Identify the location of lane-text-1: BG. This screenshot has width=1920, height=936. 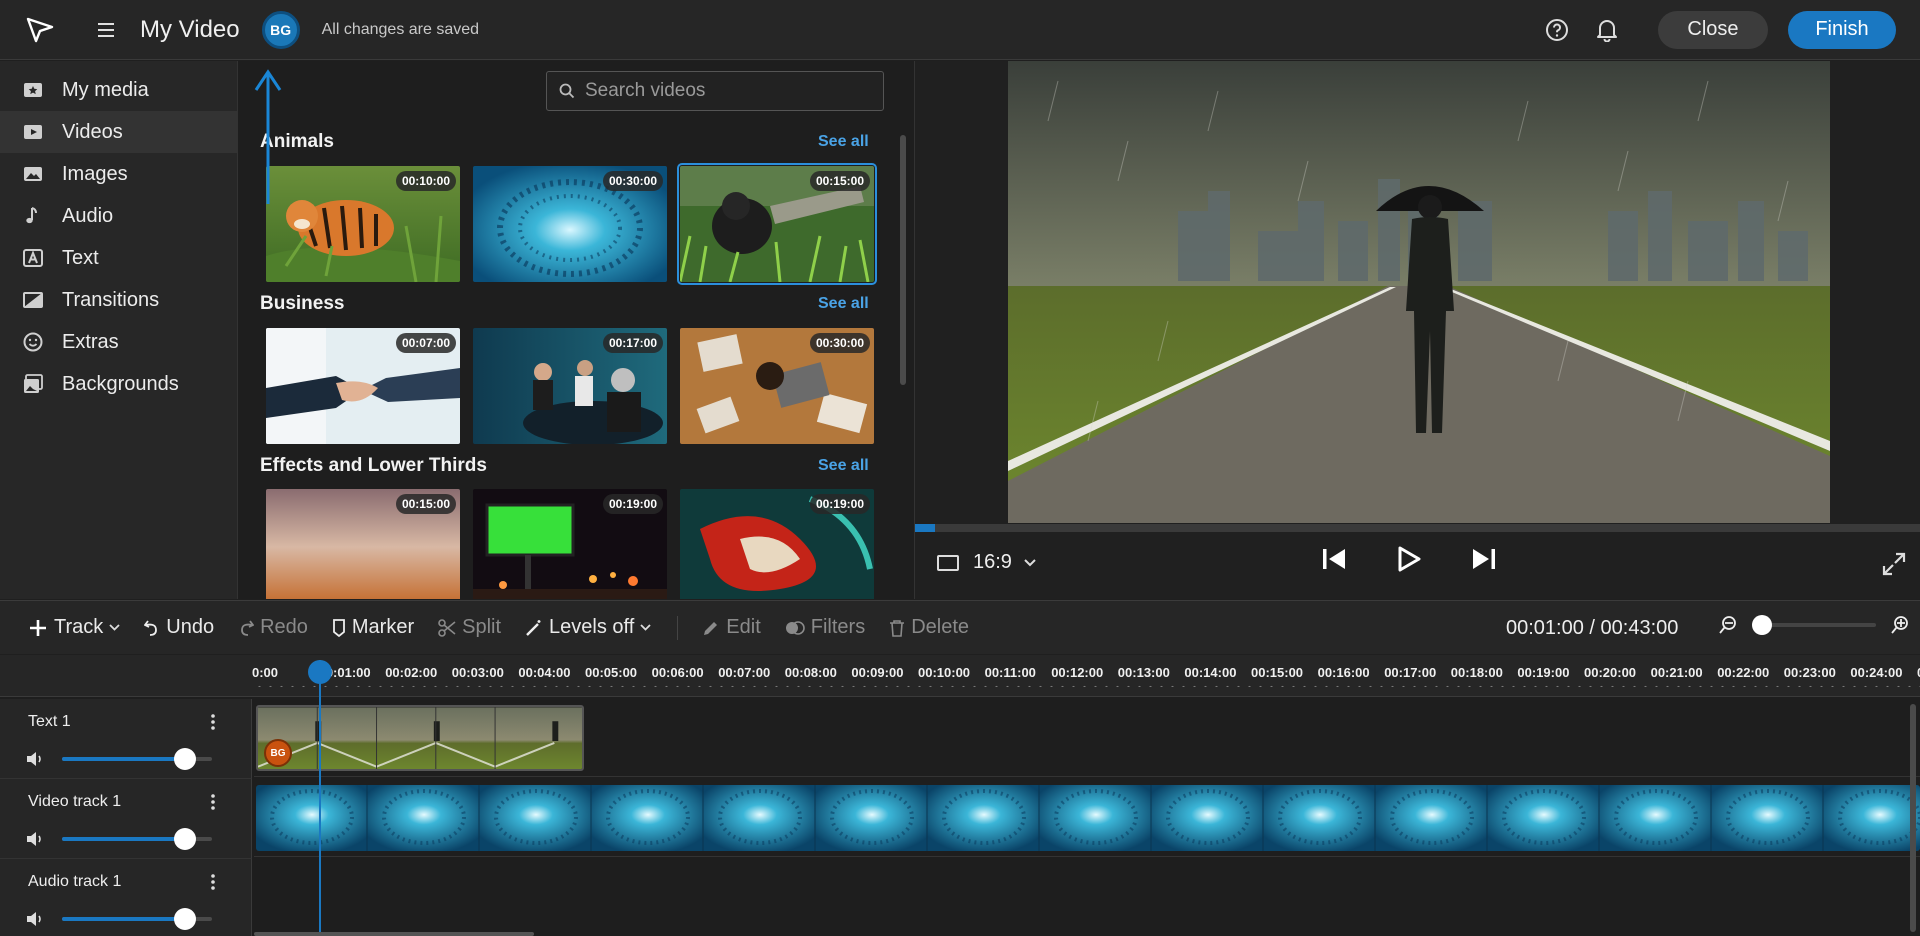
(1087, 738).